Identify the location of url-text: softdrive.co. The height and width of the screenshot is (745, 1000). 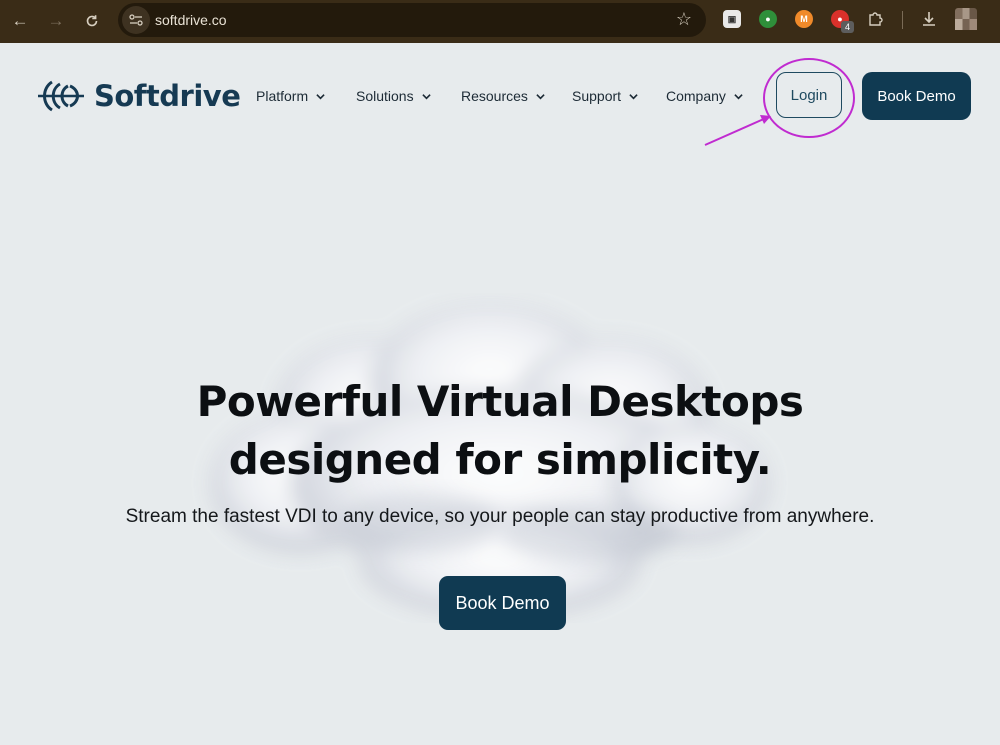
(191, 20).